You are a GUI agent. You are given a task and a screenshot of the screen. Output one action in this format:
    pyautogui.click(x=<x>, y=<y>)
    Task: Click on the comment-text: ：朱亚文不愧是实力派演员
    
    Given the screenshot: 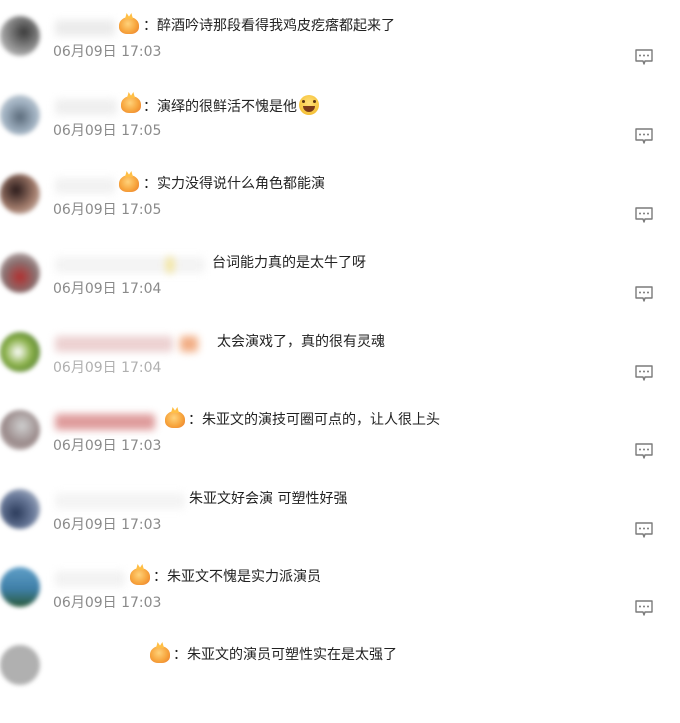 What is the action you would take?
    pyautogui.click(x=237, y=577)
    